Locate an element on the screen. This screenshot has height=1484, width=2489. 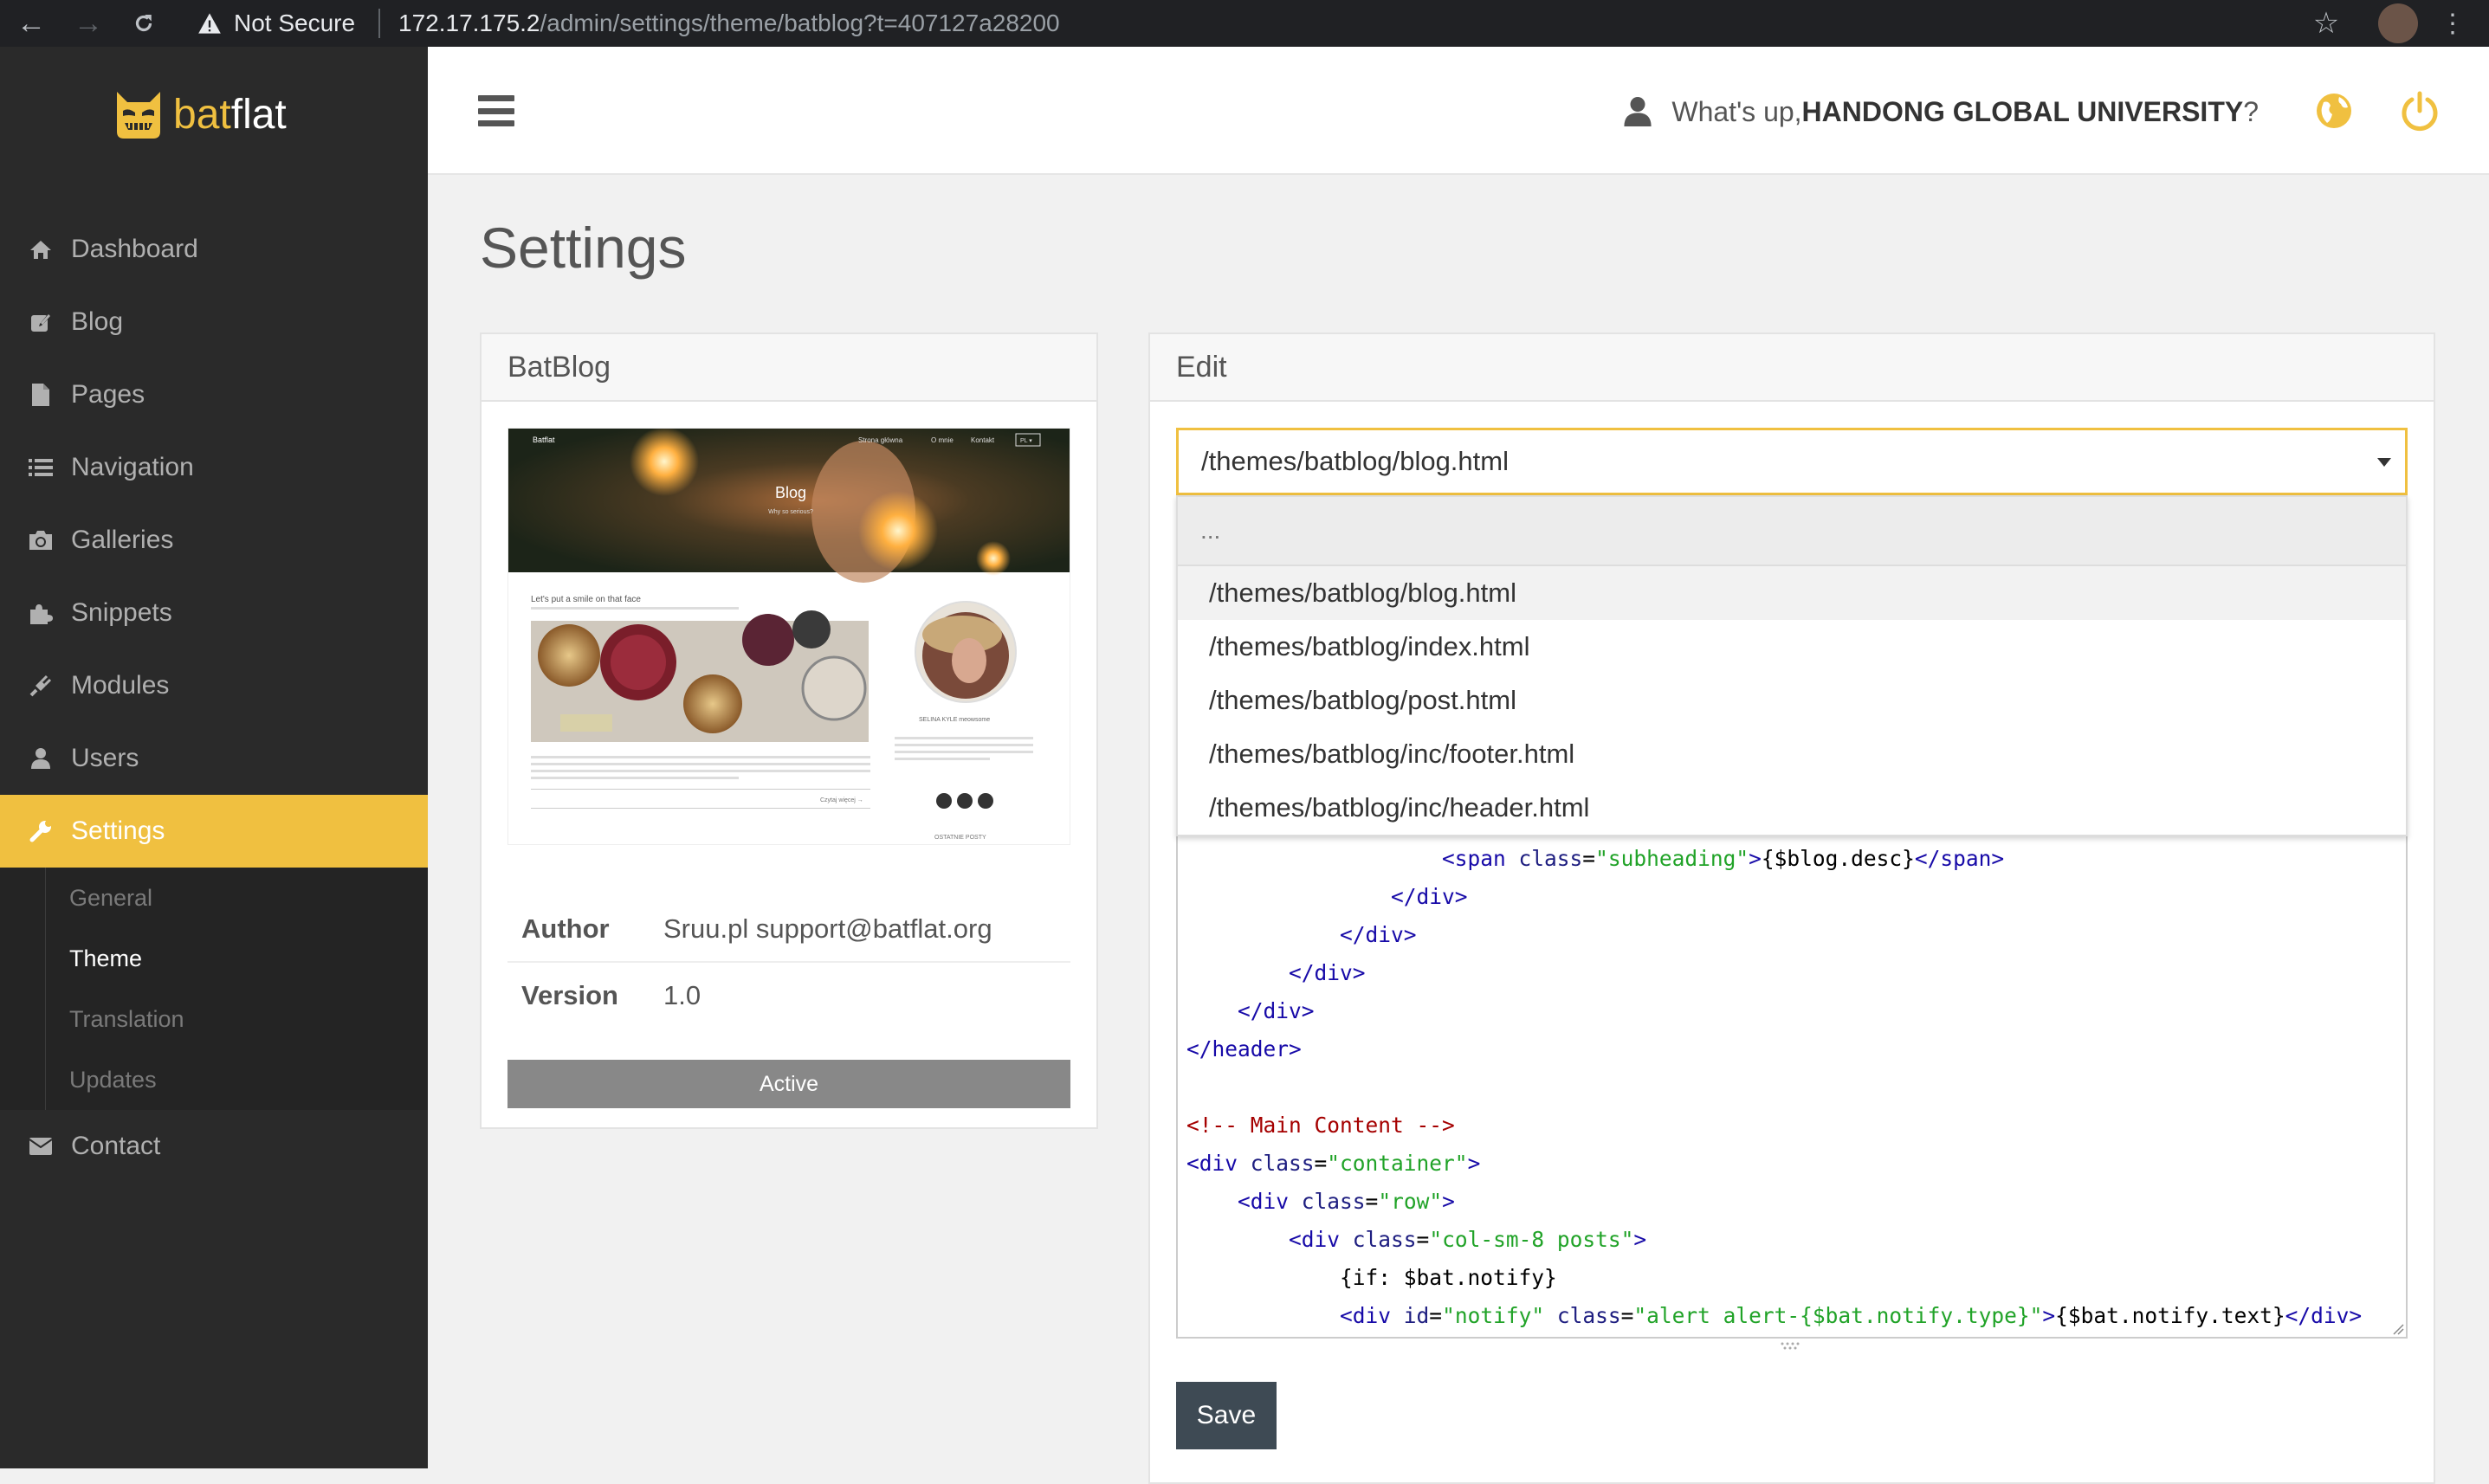
batflat-logo: batflat is located at coordinates (200, 114).